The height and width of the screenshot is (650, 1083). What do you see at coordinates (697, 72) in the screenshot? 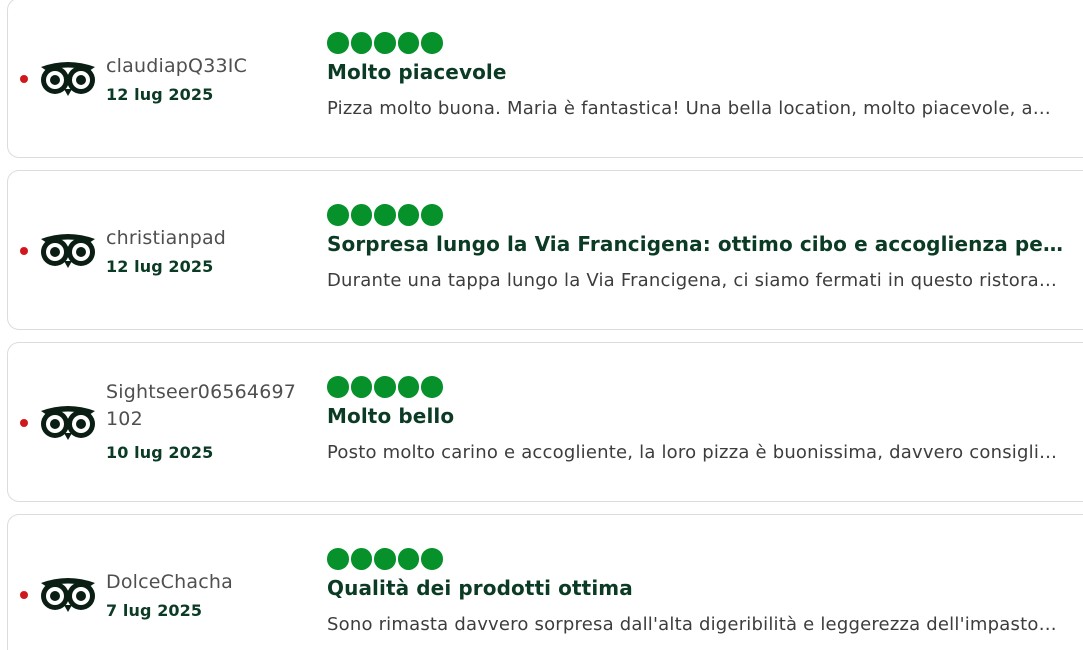
I see `review-title: Molto piacevole` at bounding box center [697, 72].